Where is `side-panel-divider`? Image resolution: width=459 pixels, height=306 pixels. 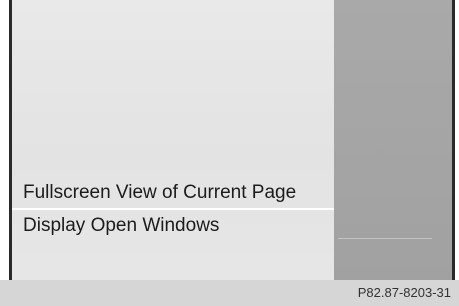 side-panel-divider is located at coordinates (385, 238).